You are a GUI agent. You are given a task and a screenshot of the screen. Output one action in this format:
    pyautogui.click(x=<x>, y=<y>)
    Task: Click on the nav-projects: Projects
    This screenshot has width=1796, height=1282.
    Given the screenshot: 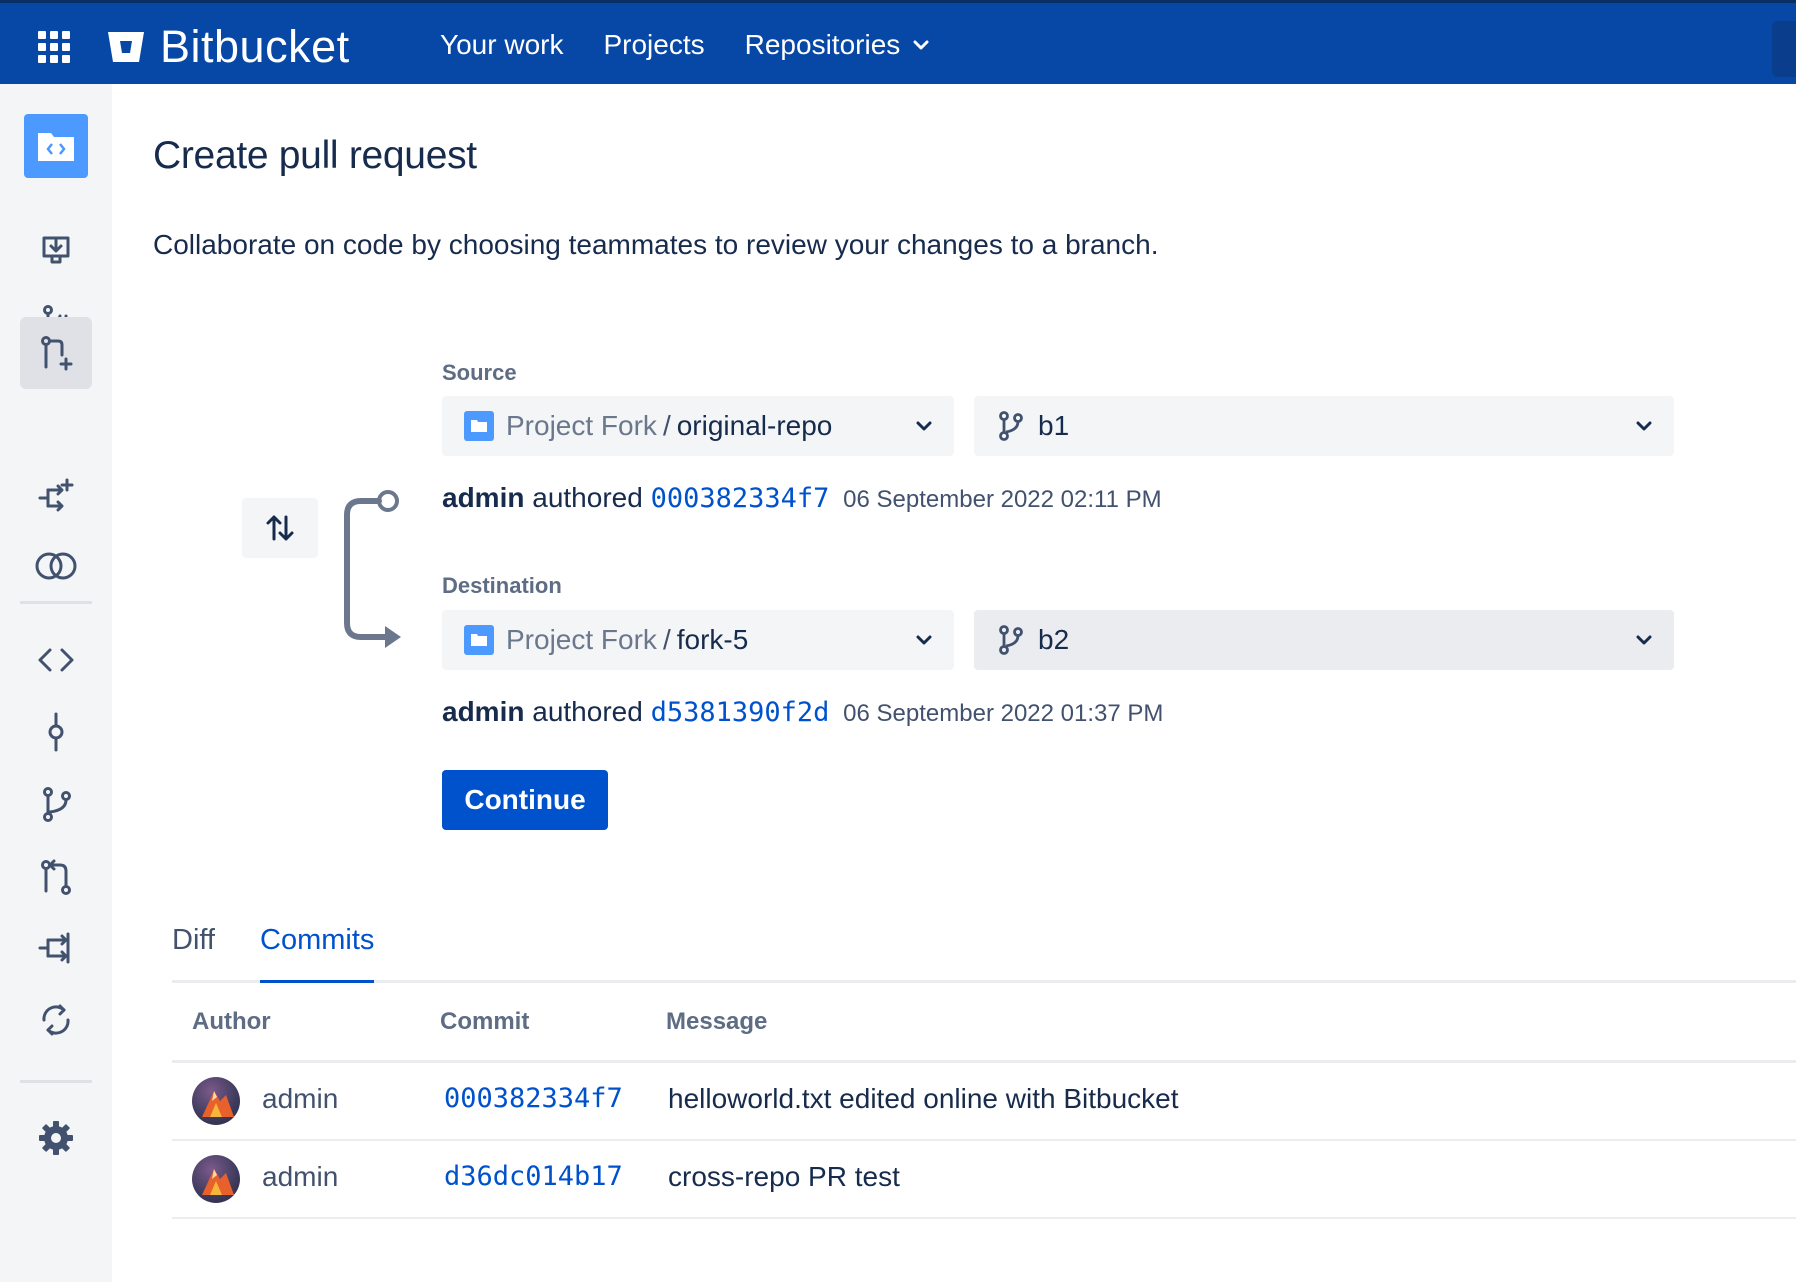 What is the action you would take?
    pyautogui.click(x=653, y=45)
    